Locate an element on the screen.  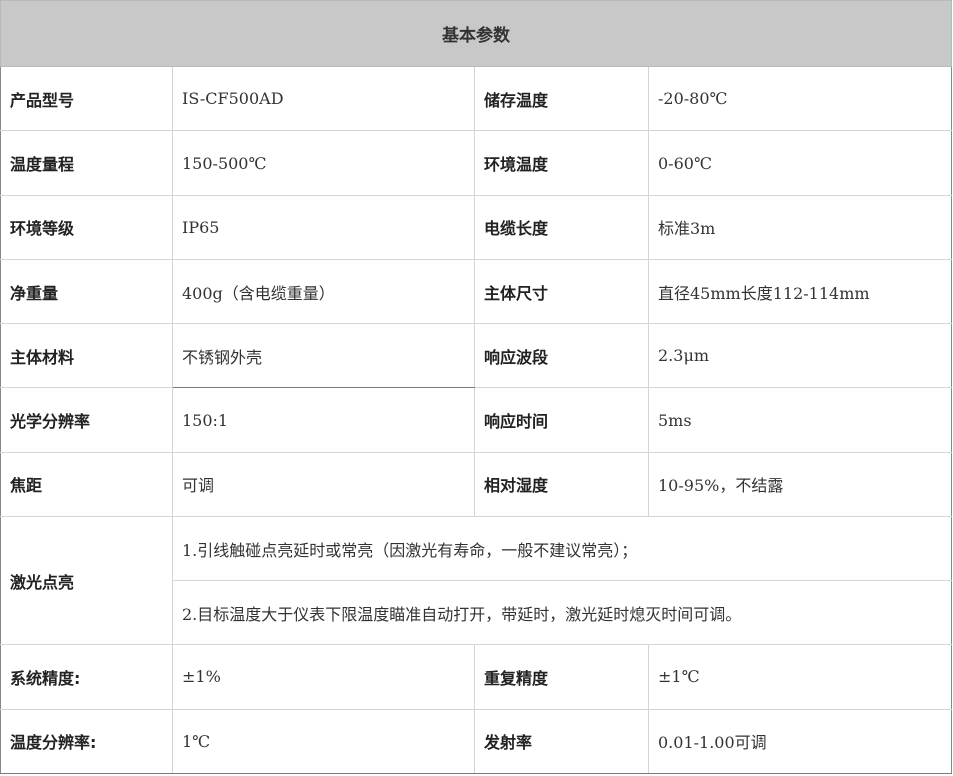
param-value: 1℃ is located at coordinates (323, 741).